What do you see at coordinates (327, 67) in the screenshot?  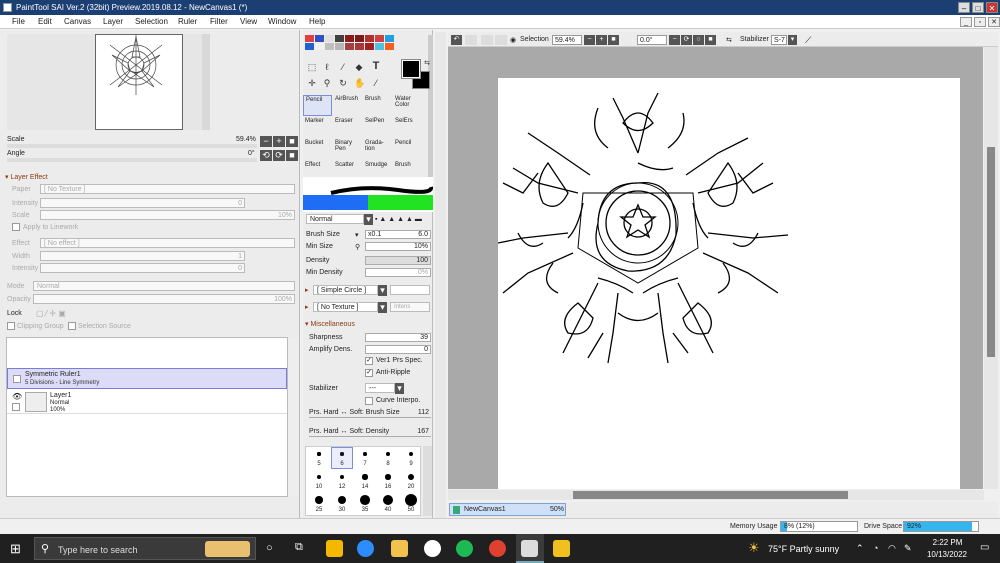 I see `lasso-icon: ℓ` at bounding box center [327, 67].